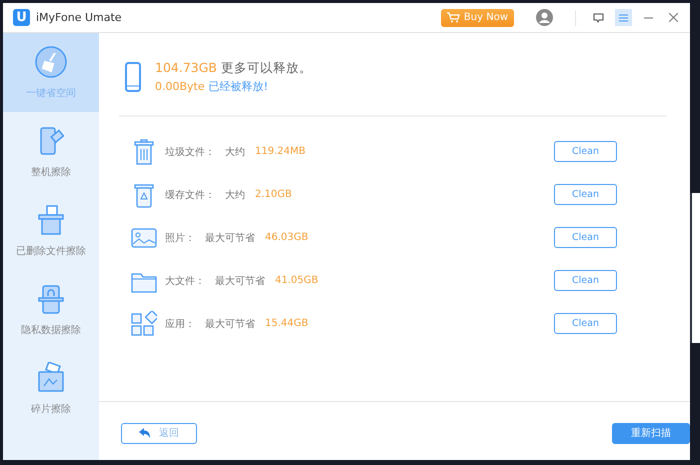 This screenshot has width=700, height=465. I want to click on back-arrow-icon, so click(145, 433).